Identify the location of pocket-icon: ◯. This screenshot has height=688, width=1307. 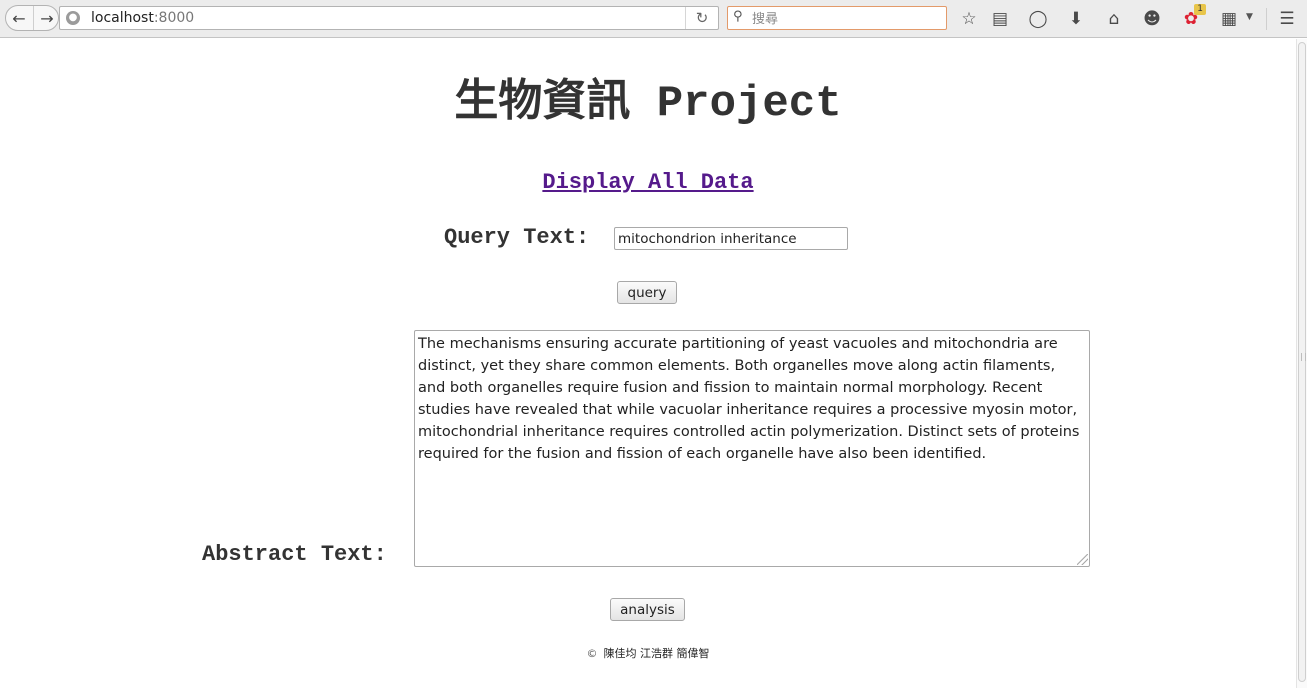
(1038, 19).